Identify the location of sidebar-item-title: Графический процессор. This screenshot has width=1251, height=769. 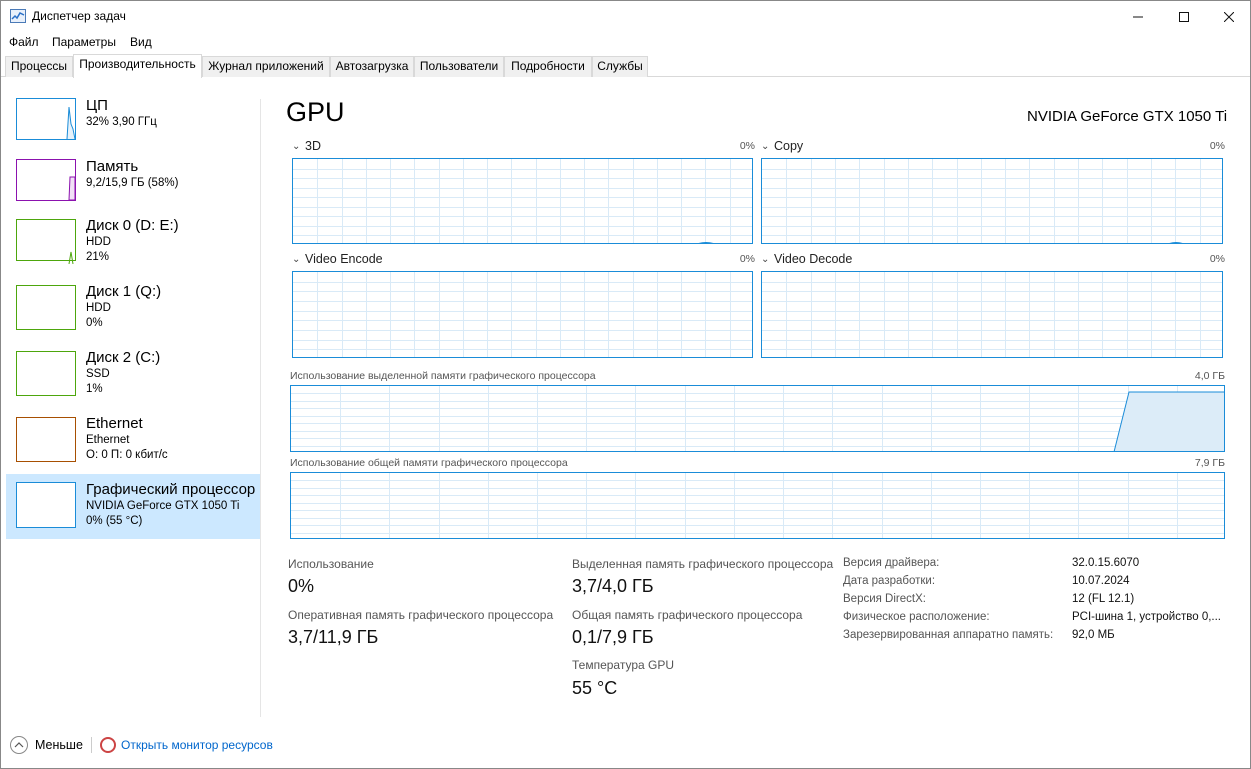
(171, 489).